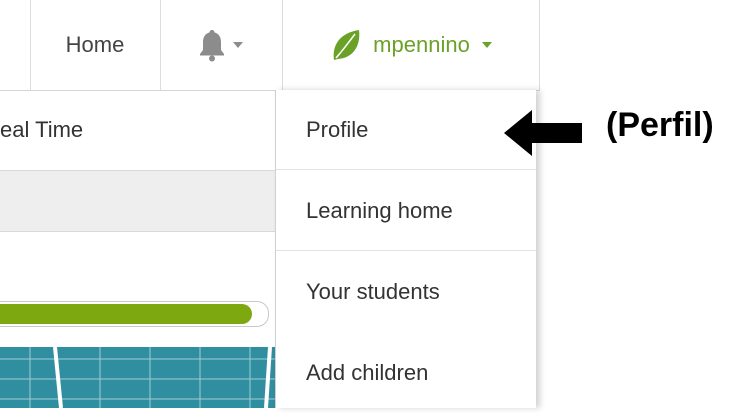 This screenshot has width=745, height=413. What do you see at coordinates (406, 130) in the screenshot?
I see `menu-item-profile: Profile` at bounding box center [406, 130].